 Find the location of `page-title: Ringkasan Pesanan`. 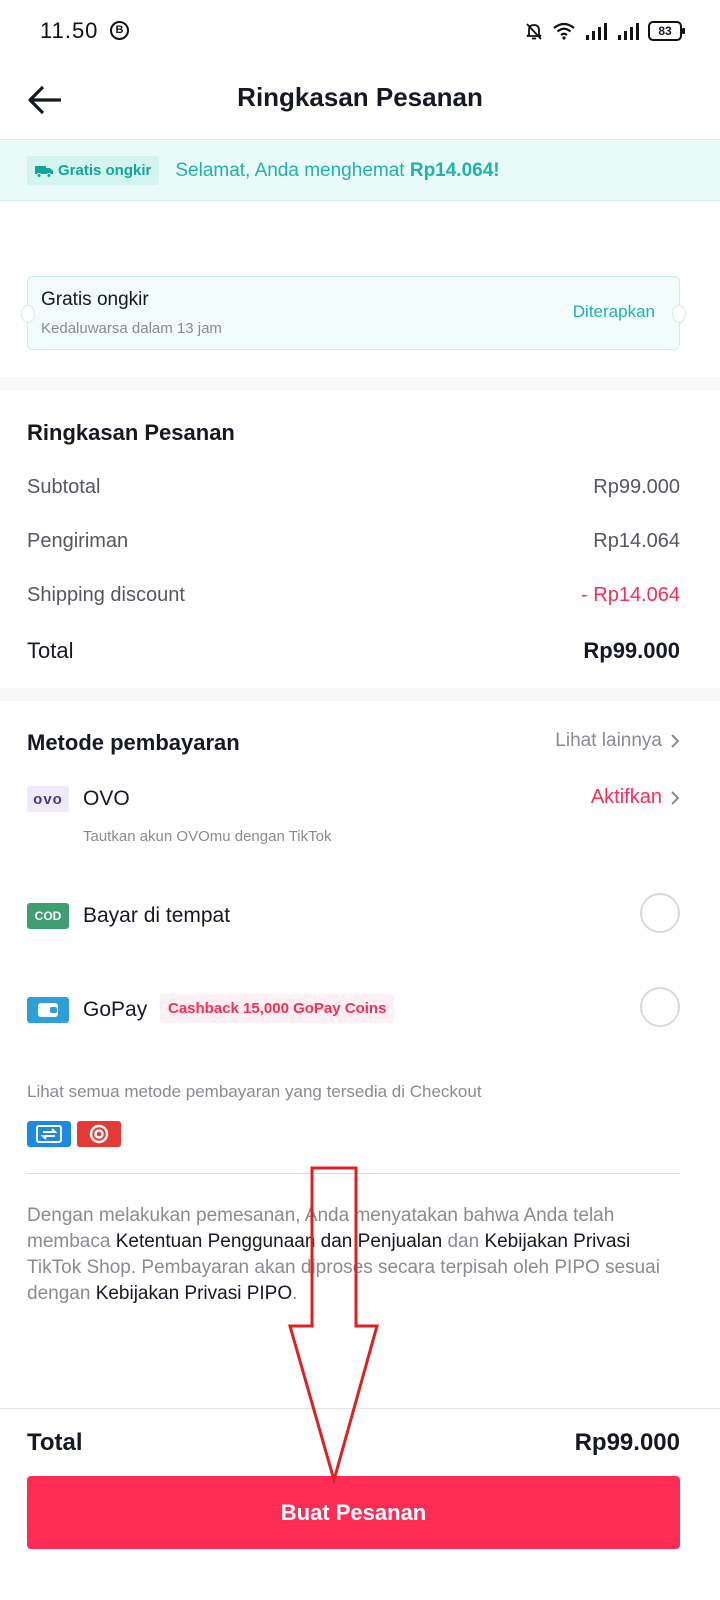

page-title: Ringkasan Pesanan is located at coordinates (360, 97).